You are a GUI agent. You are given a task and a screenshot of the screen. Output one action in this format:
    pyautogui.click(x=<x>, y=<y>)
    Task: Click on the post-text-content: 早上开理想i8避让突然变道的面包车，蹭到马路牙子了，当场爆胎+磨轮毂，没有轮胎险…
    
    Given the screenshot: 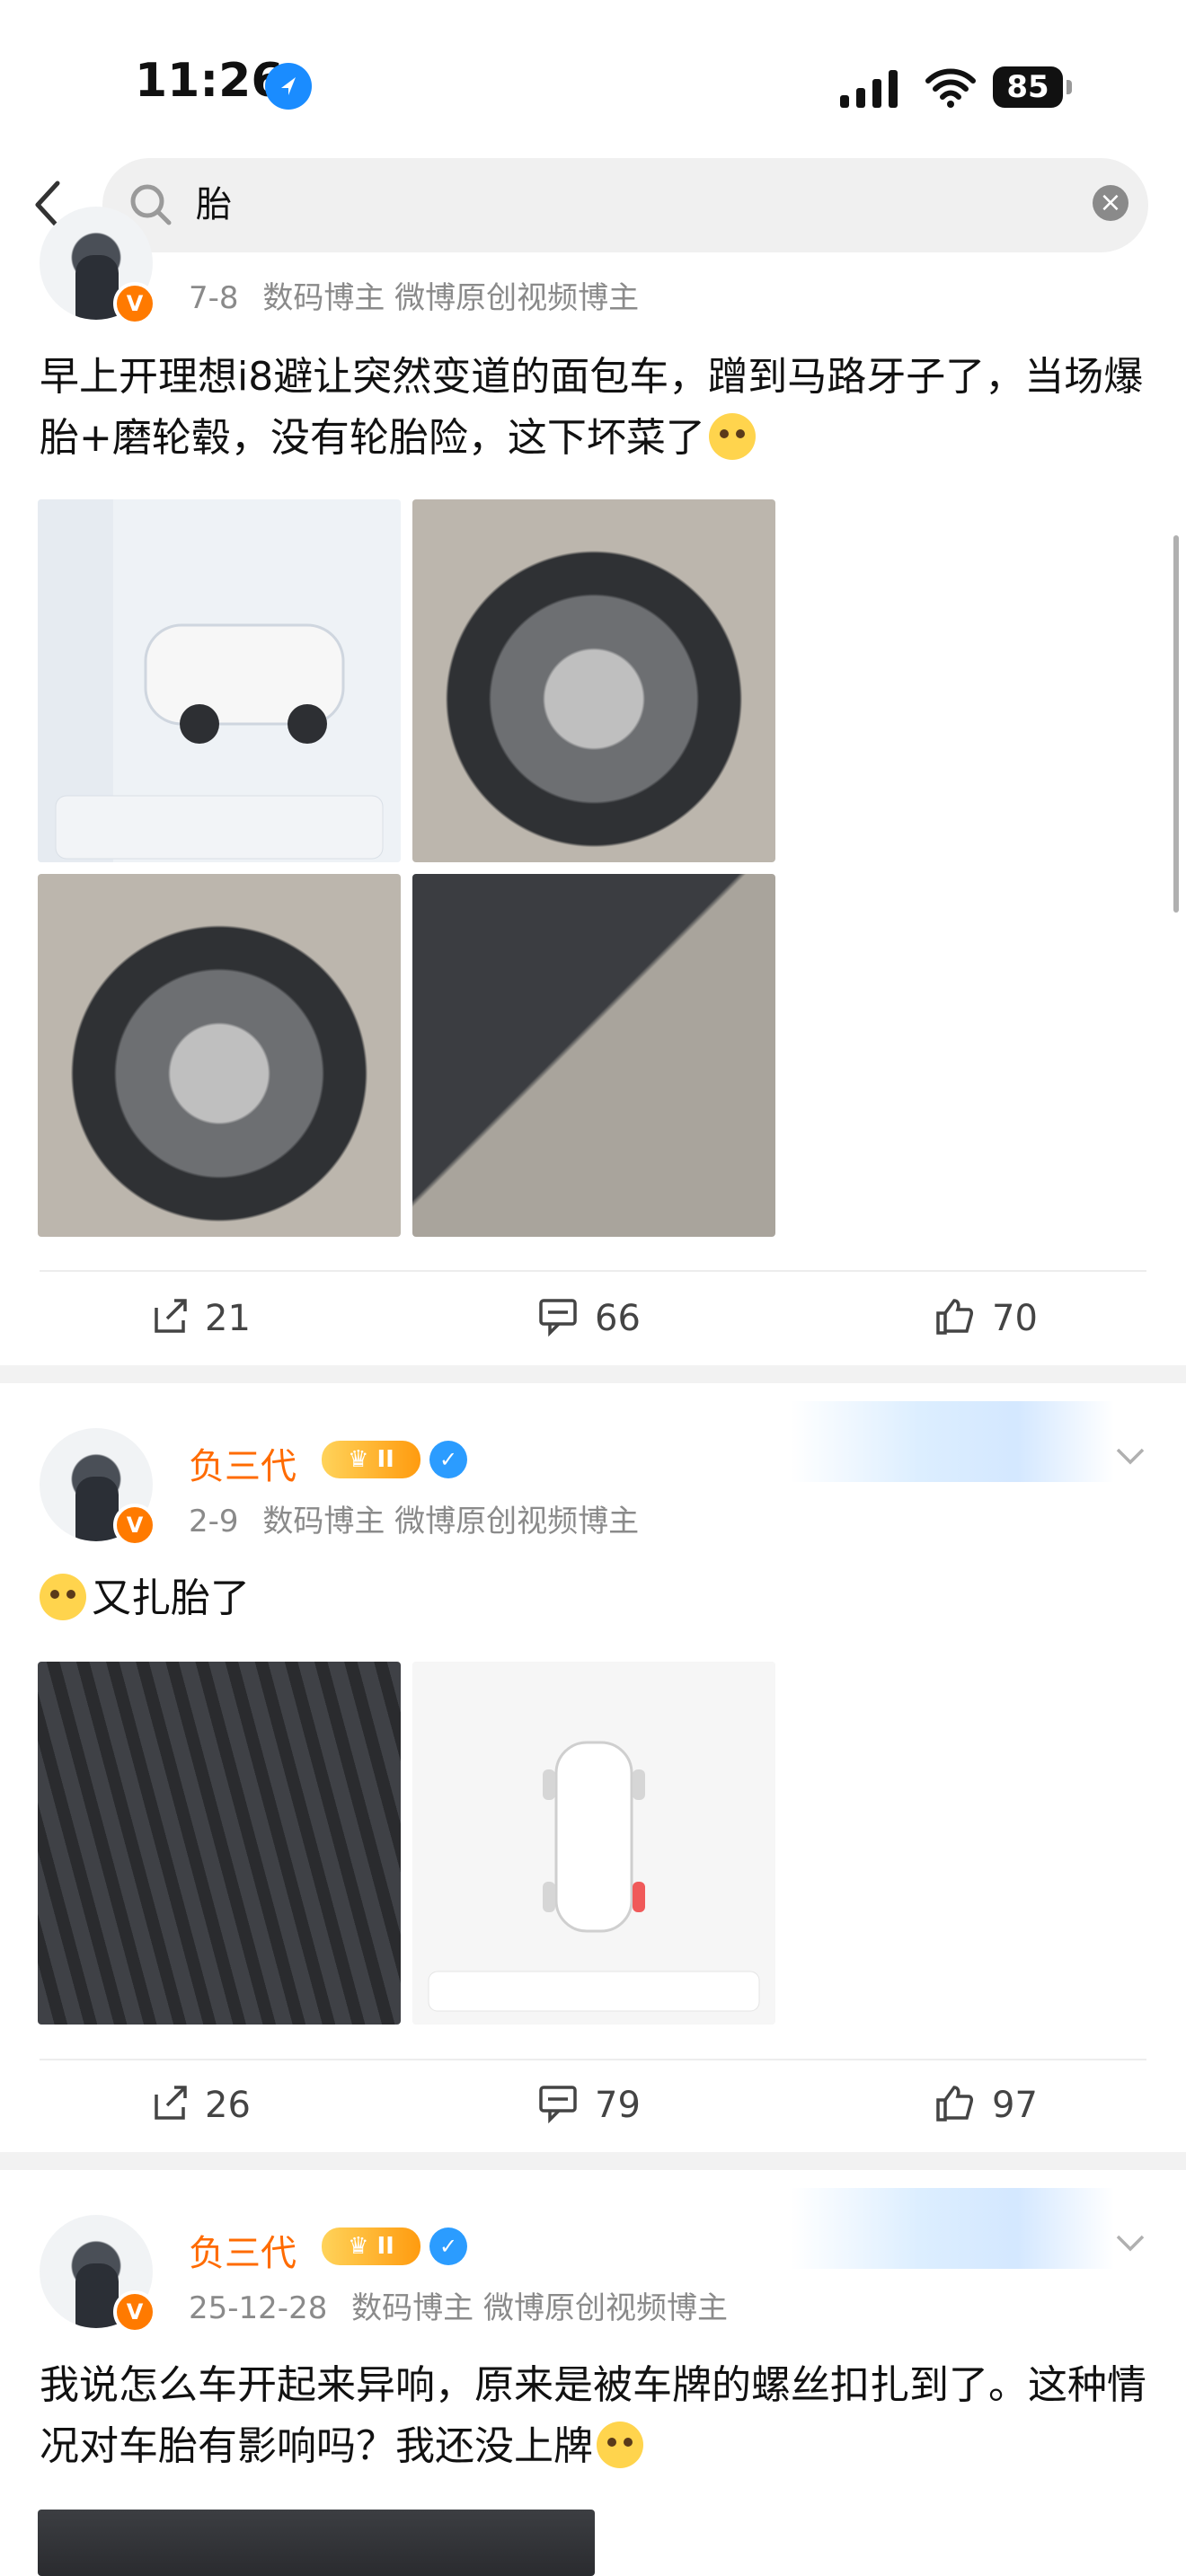 What is the action you would take?
    pyautogui.click(x=592, y=407)
    